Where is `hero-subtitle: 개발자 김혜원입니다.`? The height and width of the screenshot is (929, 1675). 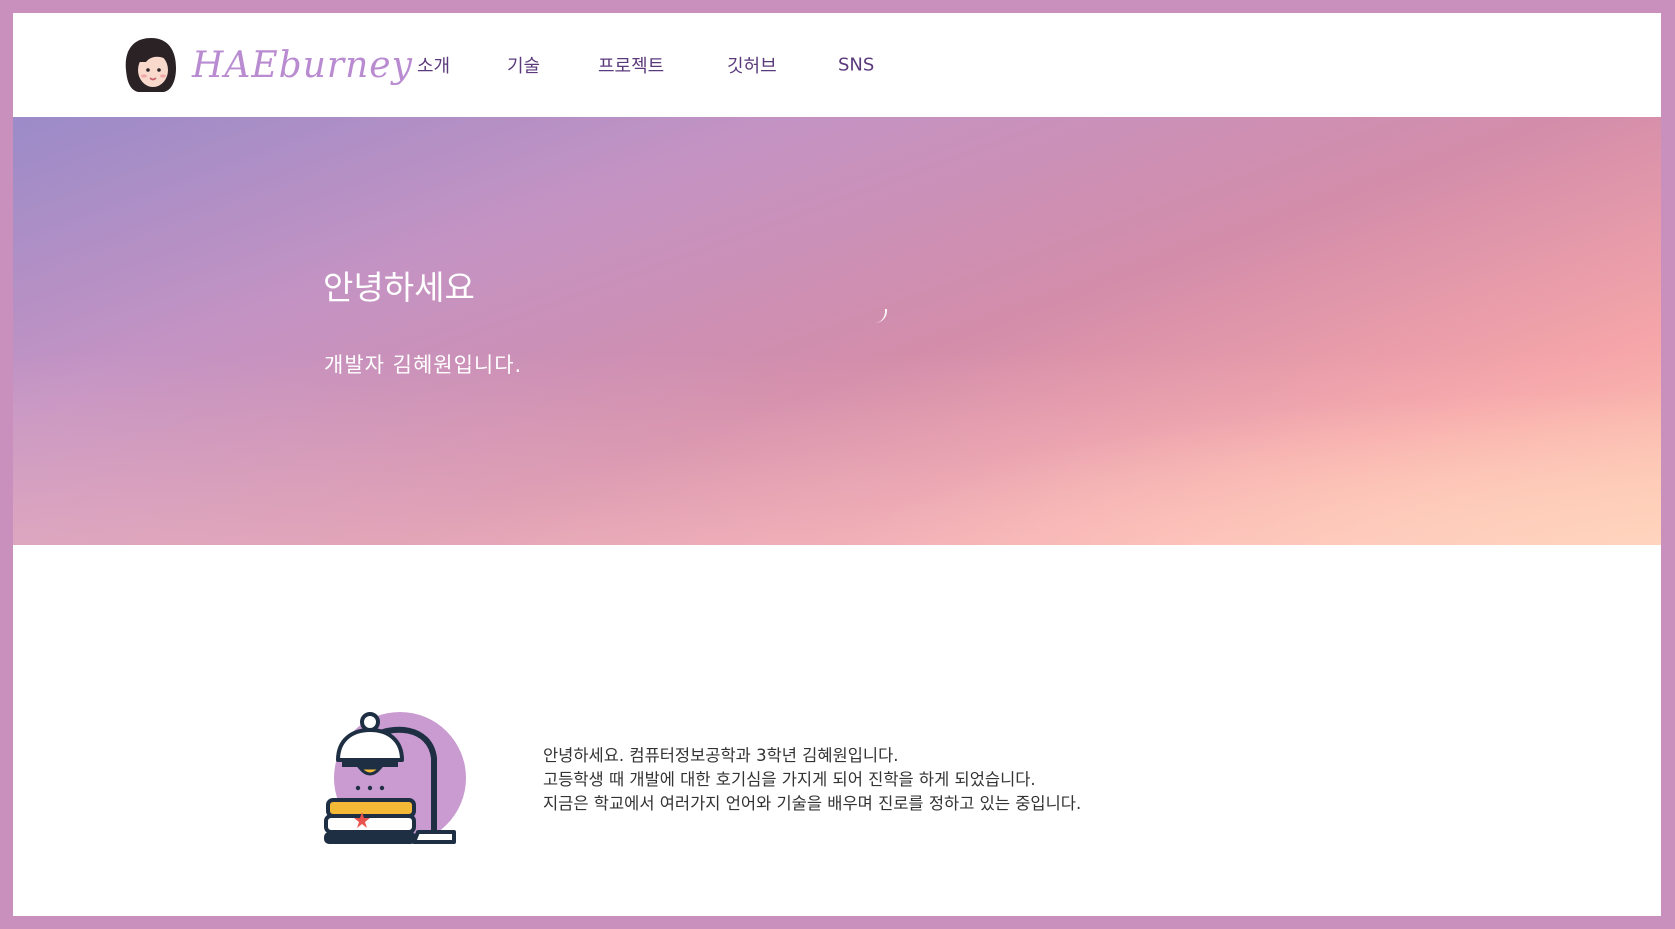 hero-subtitle: 개발자 김혜원입니다. is located at coordinates (423, 365).